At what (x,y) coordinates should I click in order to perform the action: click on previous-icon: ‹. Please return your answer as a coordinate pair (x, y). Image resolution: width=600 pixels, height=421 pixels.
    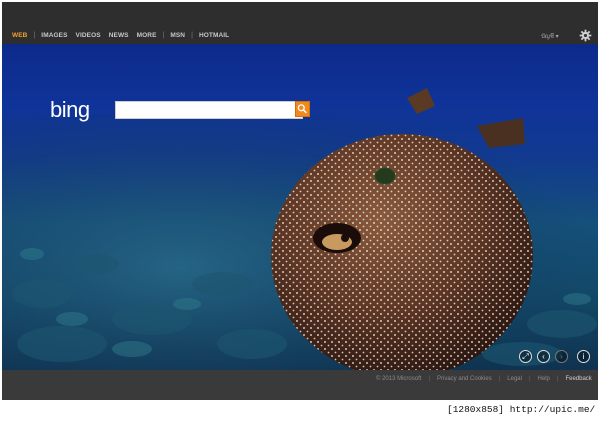
    Looking at the image, I should click on (543, 356).